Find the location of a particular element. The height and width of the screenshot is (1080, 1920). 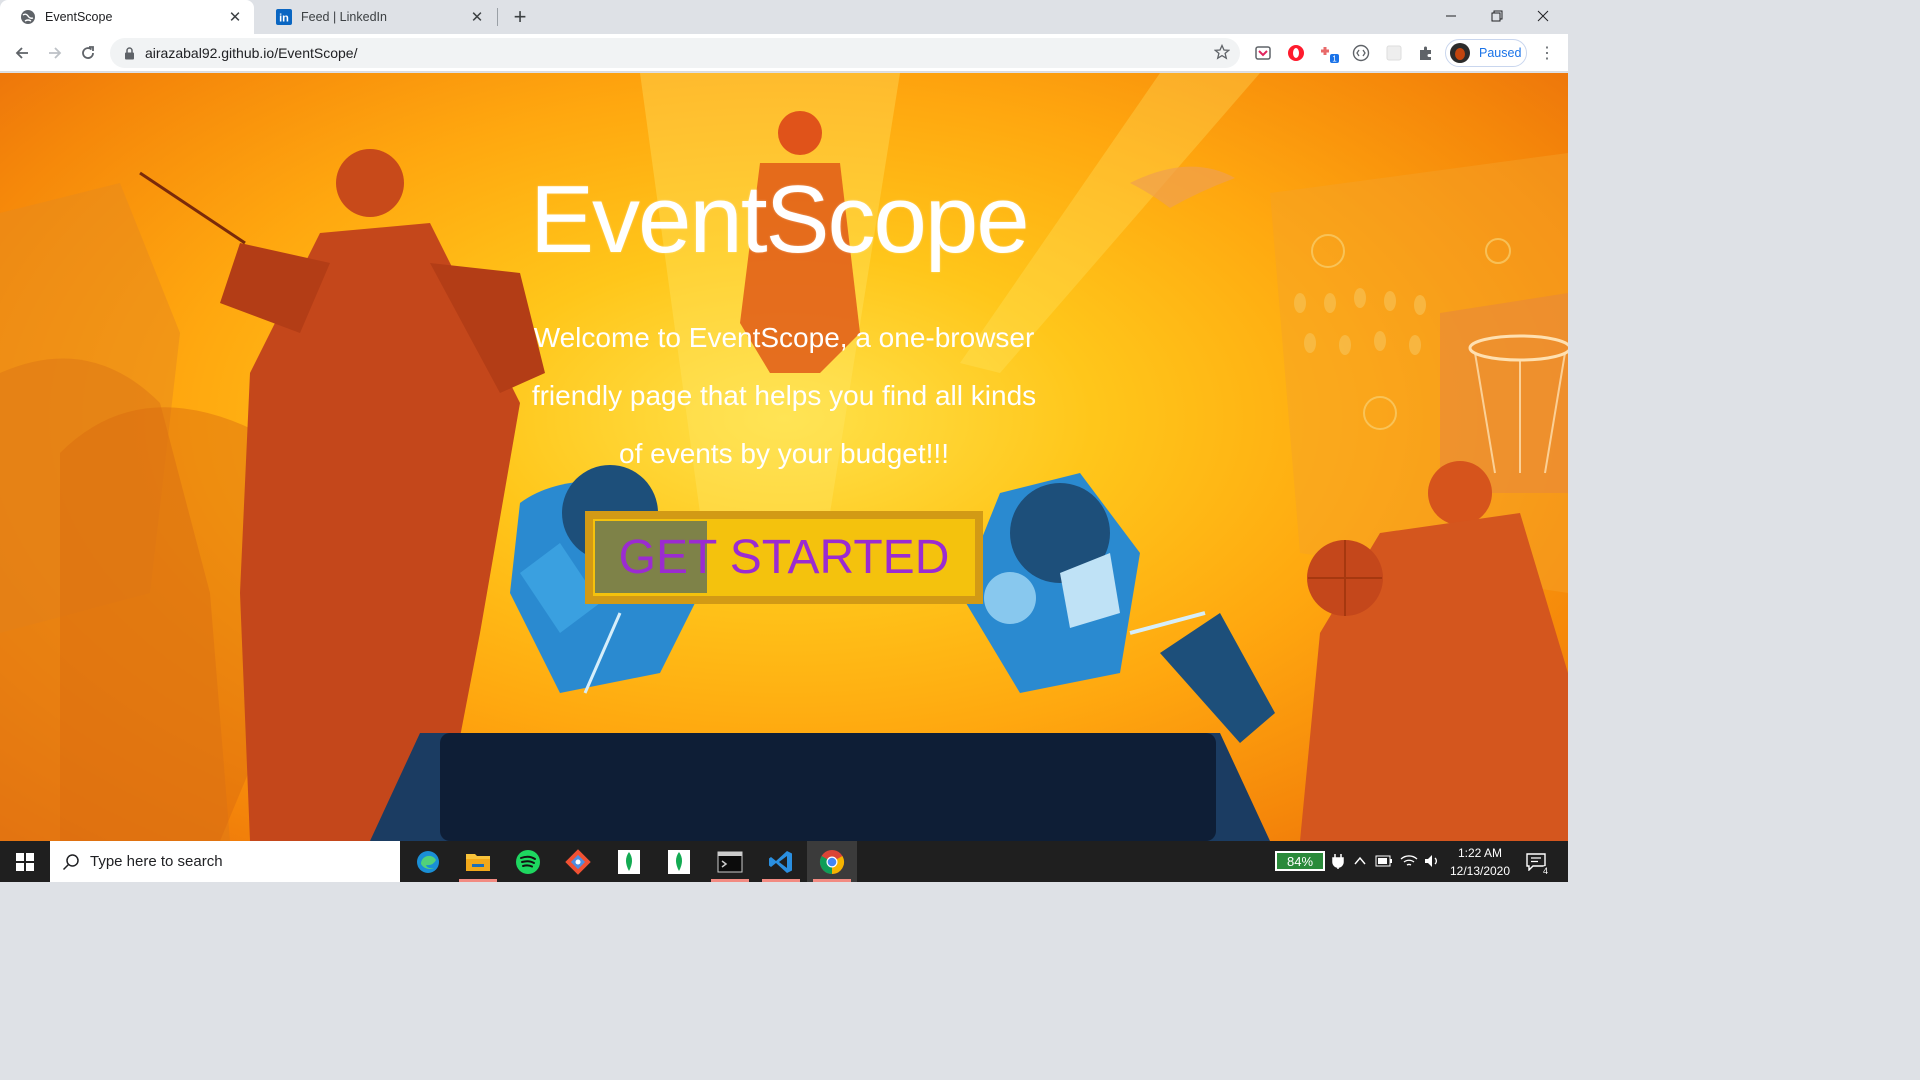

notification-count: 4 is located at coordinates (1545, 871).